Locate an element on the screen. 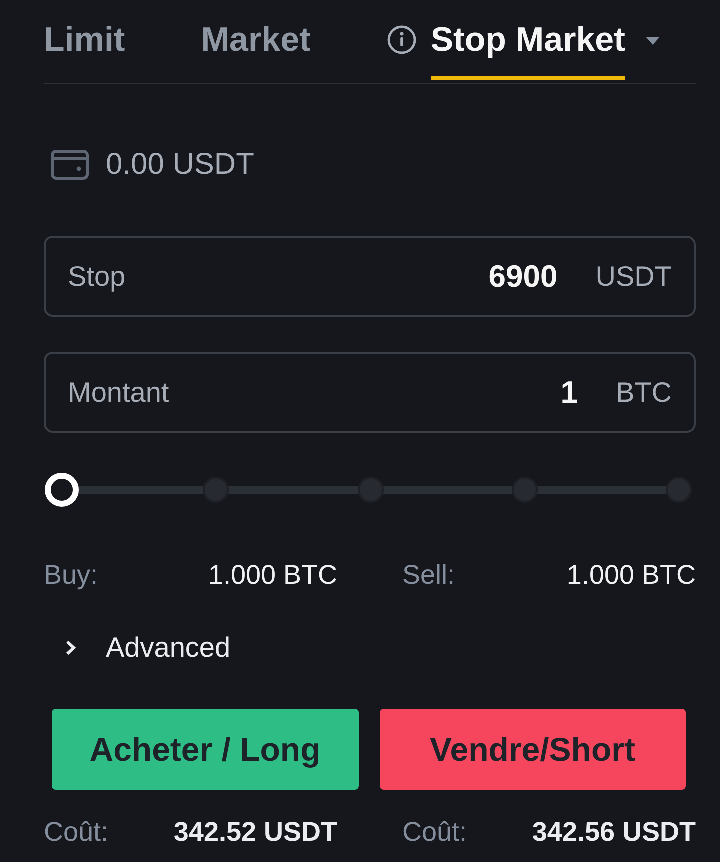 This screenshot has height=862, width=720. buy-button: Acheter / Long is located at coordinates (205, 749).